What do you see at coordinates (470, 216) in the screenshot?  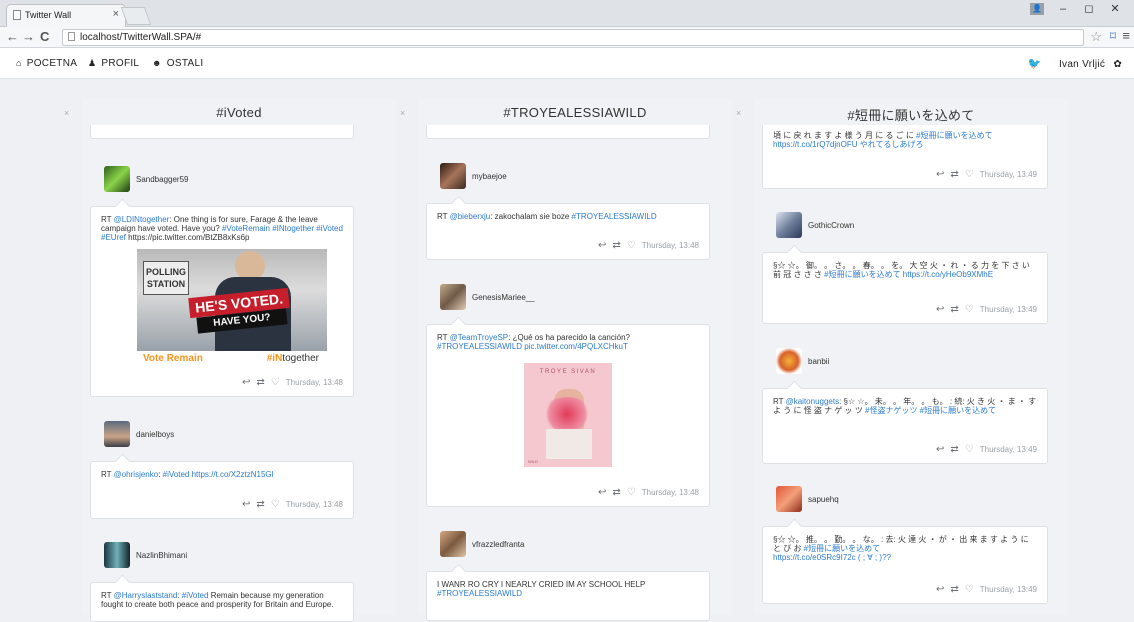 I see `mention-link: @bieberxju` at bounding box center [470, 216].